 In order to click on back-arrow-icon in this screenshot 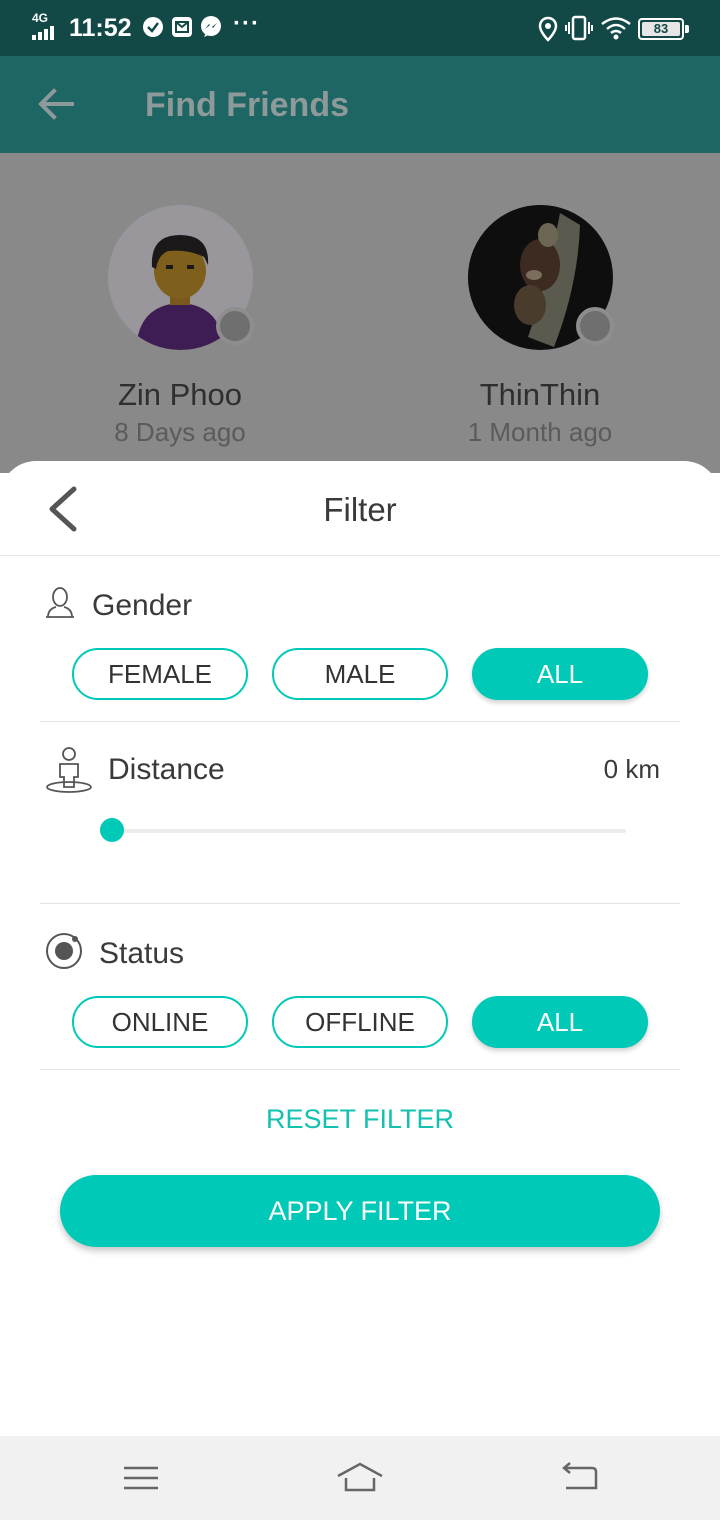, I will do `click(56, 104)`.